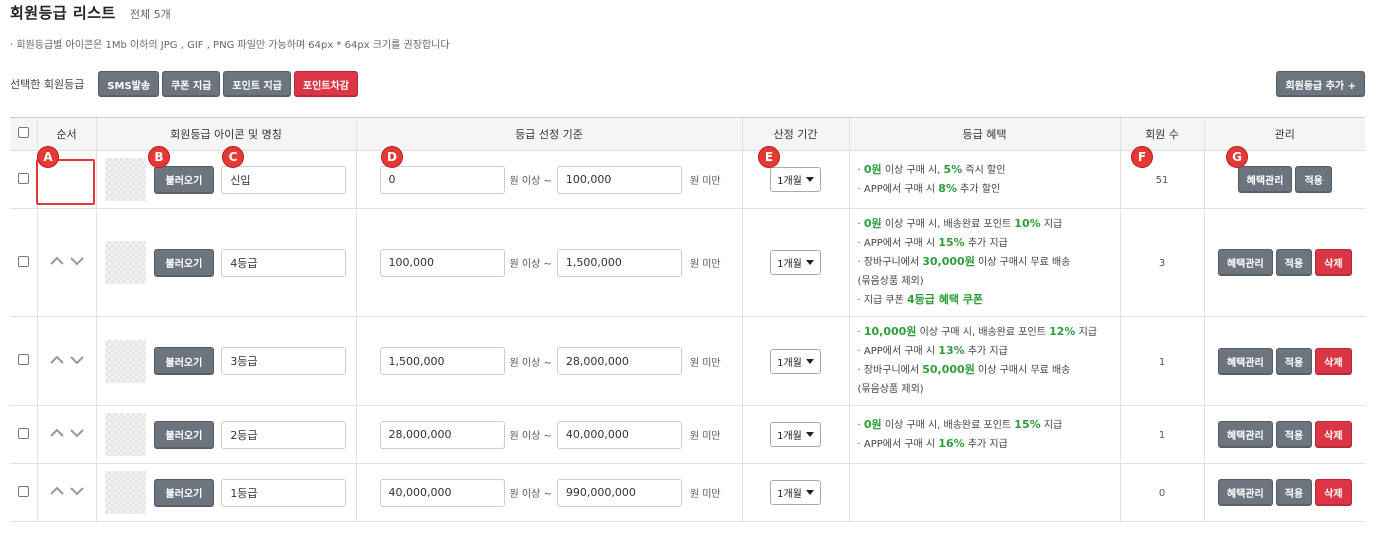 The width and height of the screenshot is (1379, 549). What do you see at coordinates (530, 264) in the screenshot?
I see `above-label: 원 이상 ~` at bounding box center [530, 264].